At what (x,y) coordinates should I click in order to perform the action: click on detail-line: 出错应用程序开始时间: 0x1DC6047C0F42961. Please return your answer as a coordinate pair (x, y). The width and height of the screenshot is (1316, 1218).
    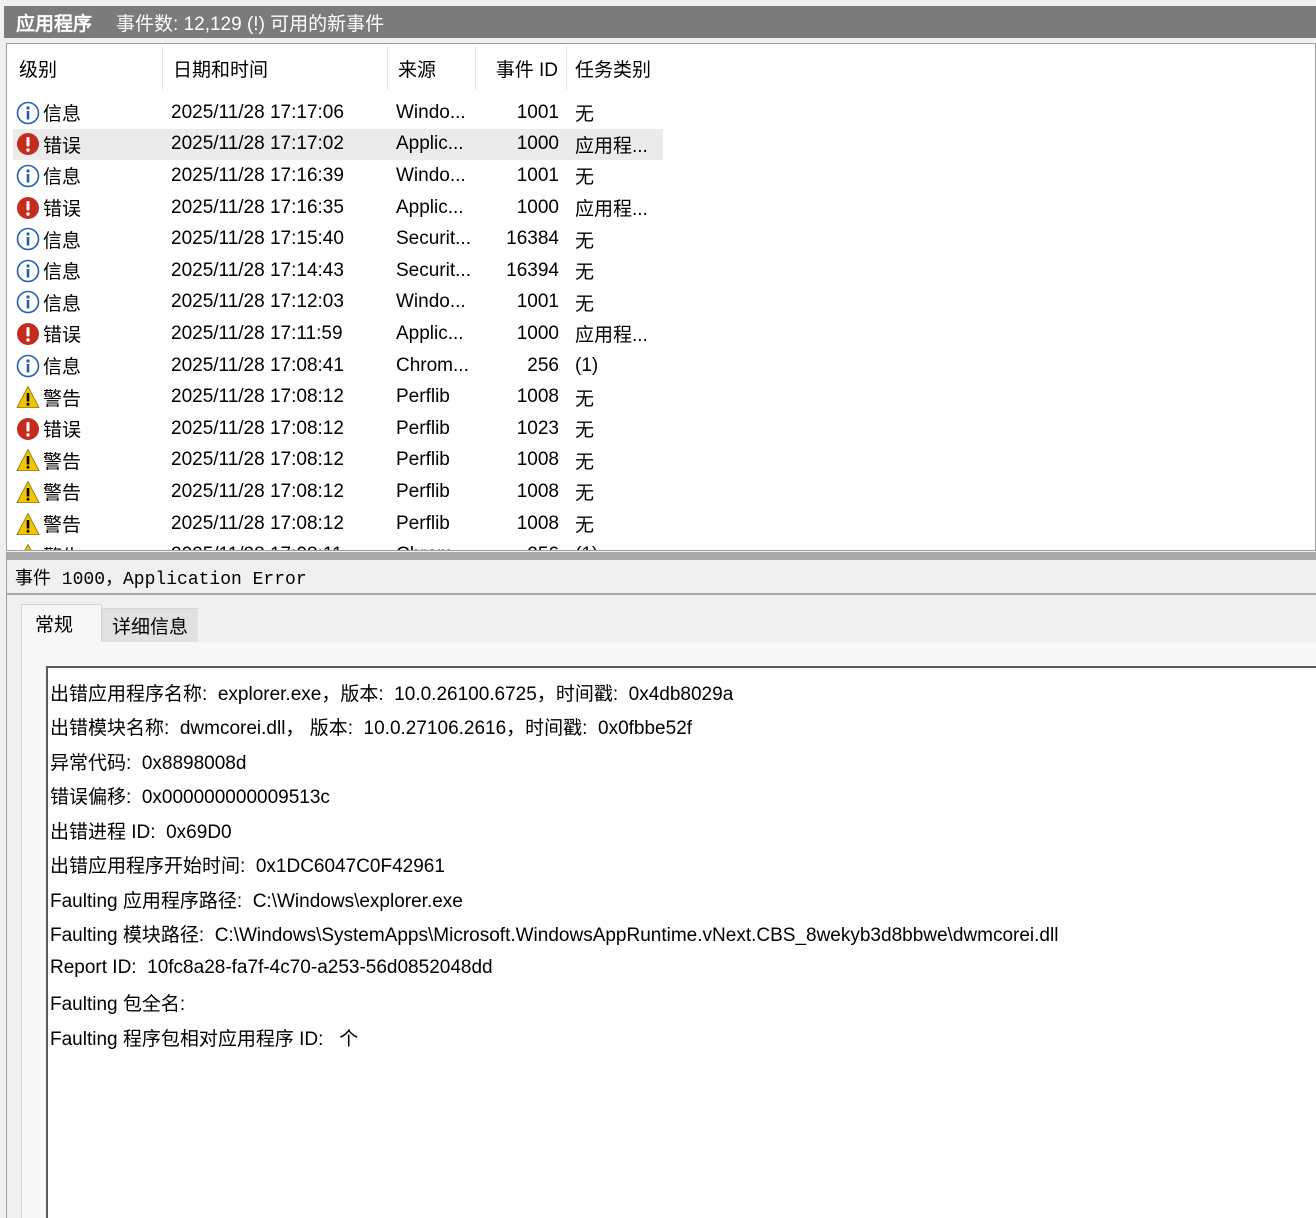
    Looking at the image, I should click on (247, 867).